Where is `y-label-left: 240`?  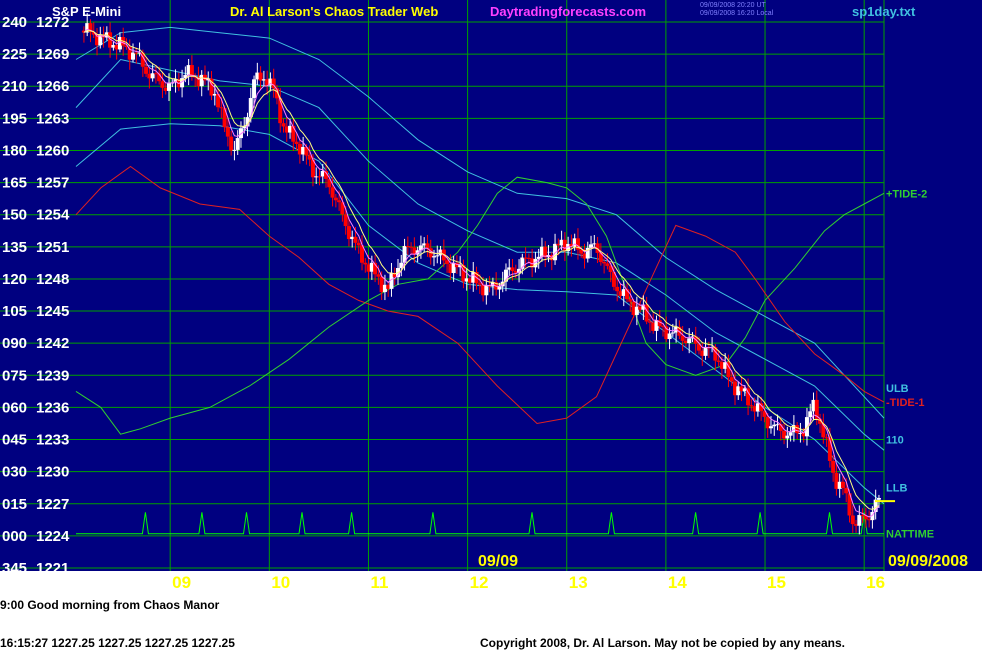
y-label-left: 240 is located at coordinates (14, 22).